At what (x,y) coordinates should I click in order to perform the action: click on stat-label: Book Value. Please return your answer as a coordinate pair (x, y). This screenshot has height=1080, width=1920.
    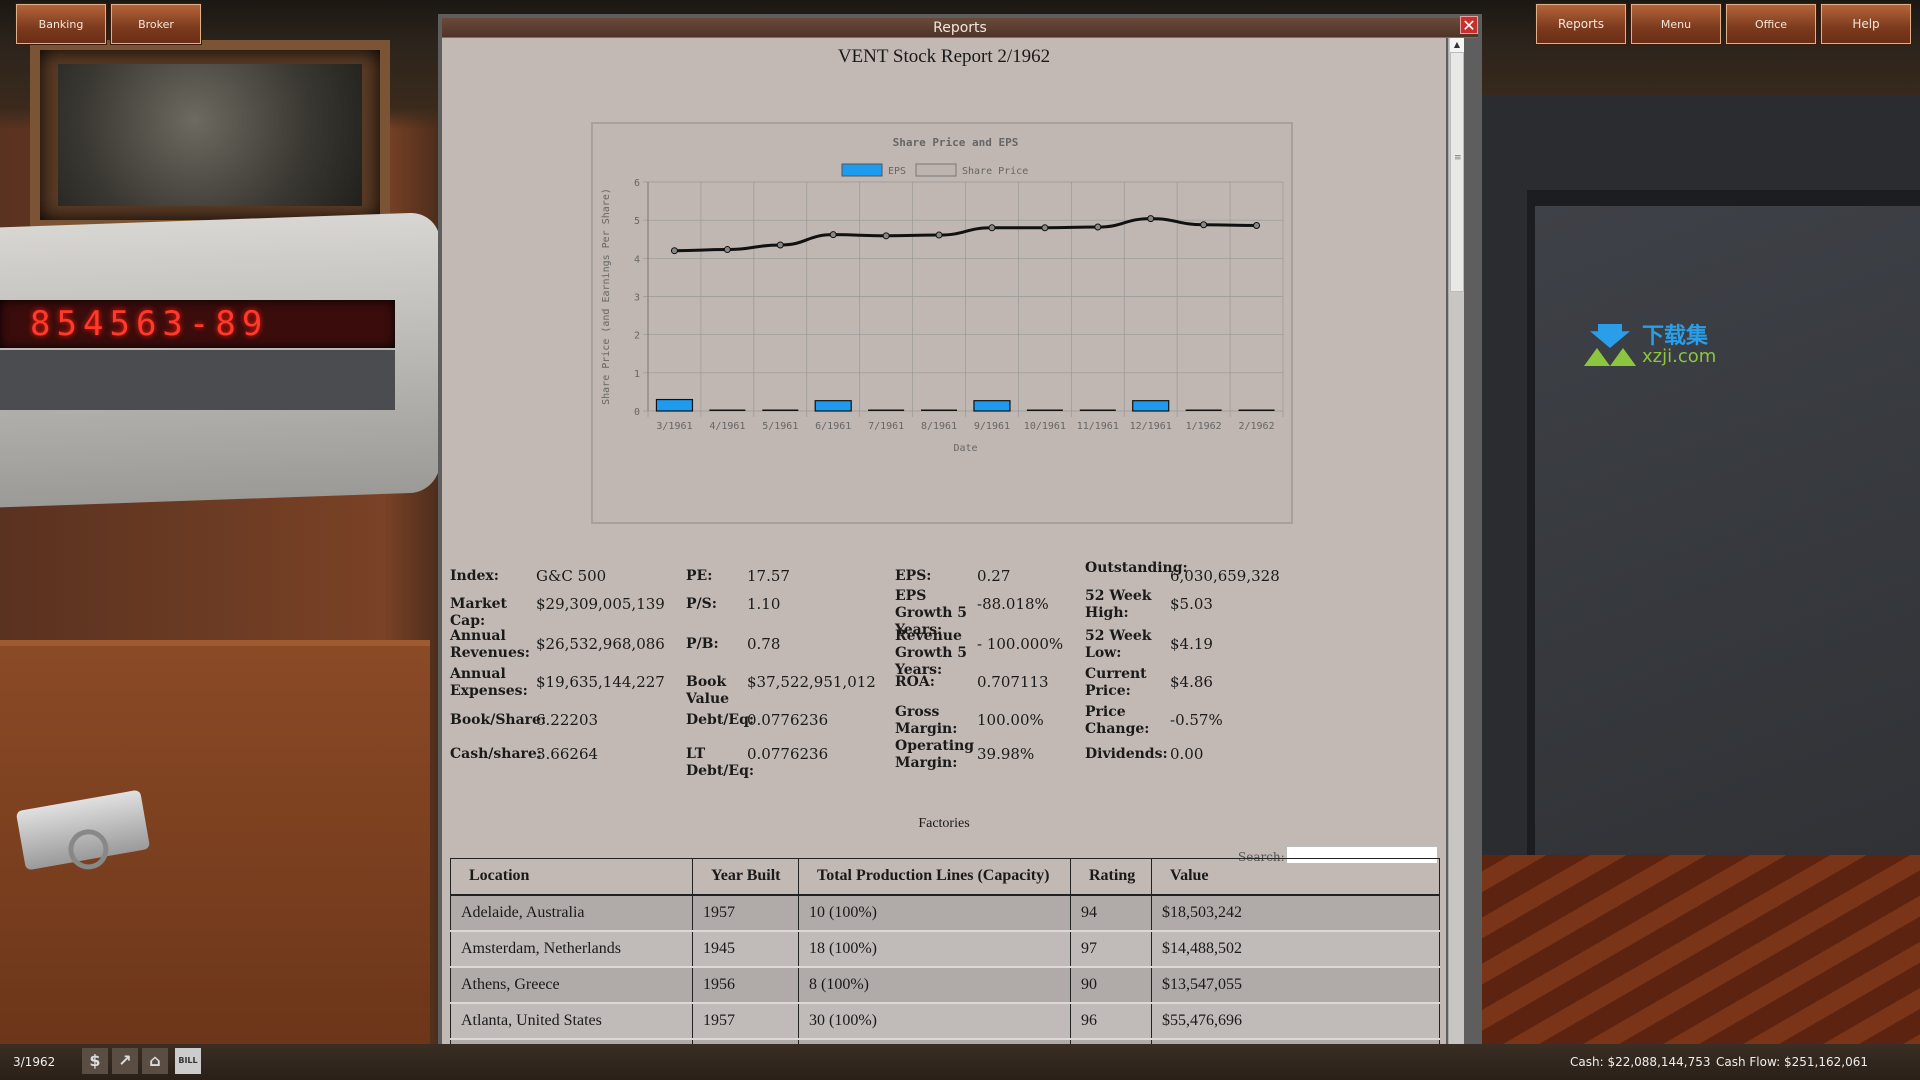
    Looking at the image, I should click on (708, 690).